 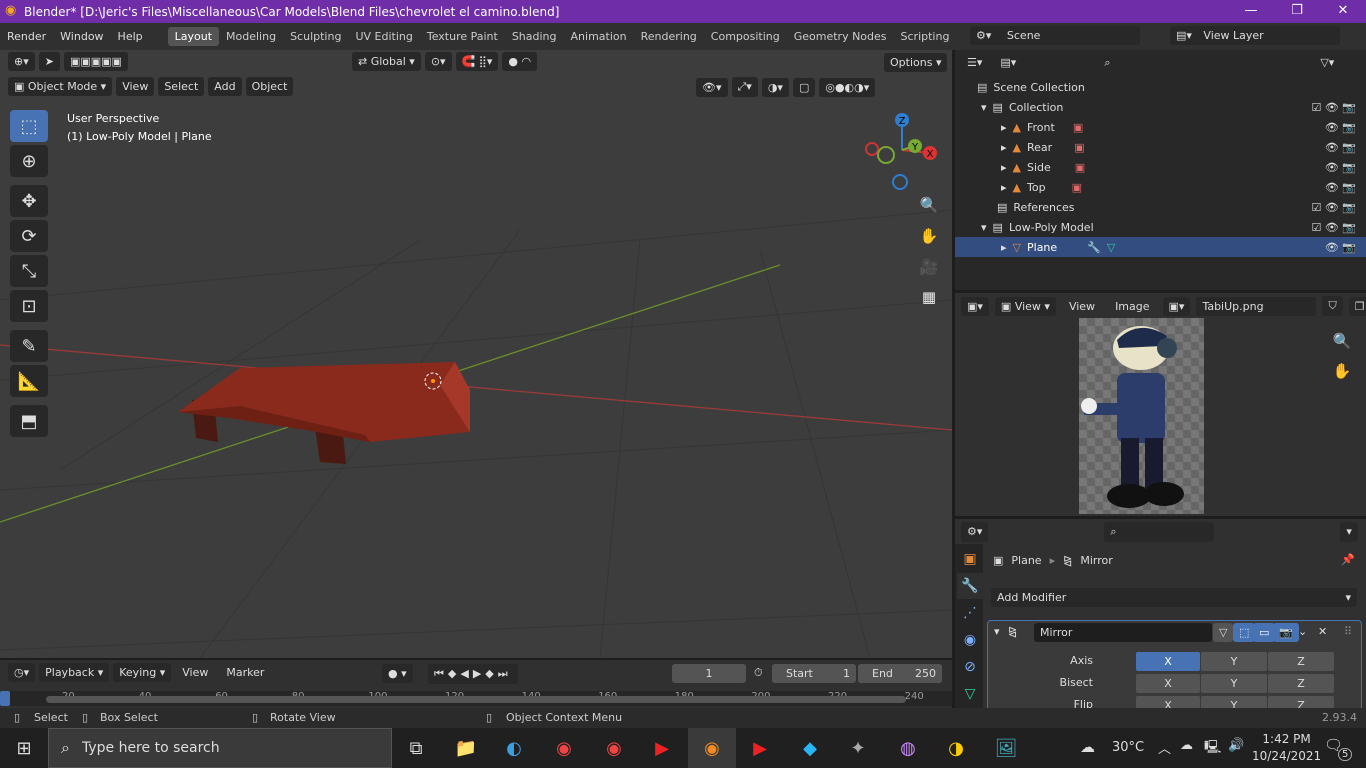 What do you see at coordinates (900, 673) in the screenshot?
I see `end-frame-field: End 250` at bounding box center [900, 673].